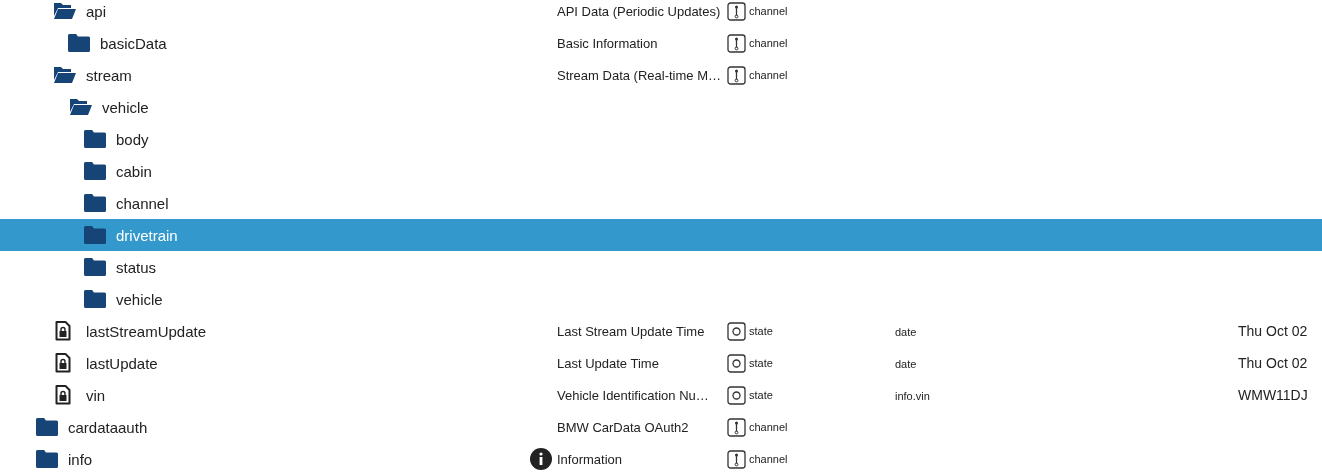  What do you see at coordinates (108, 427) in the screenshot?
I see `object-name: cardataauth` at bounding box center [108, 427].